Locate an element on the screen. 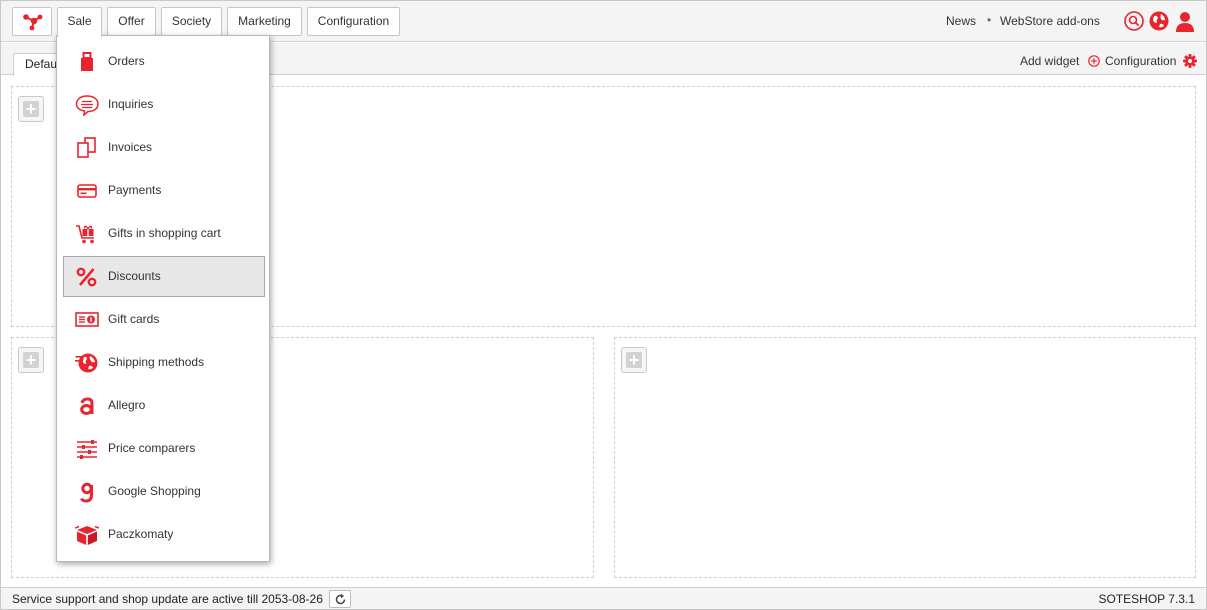 The width and height of the screenshot is (1207, 610). nav-offer: Offer is located at coordinates (131, 21).